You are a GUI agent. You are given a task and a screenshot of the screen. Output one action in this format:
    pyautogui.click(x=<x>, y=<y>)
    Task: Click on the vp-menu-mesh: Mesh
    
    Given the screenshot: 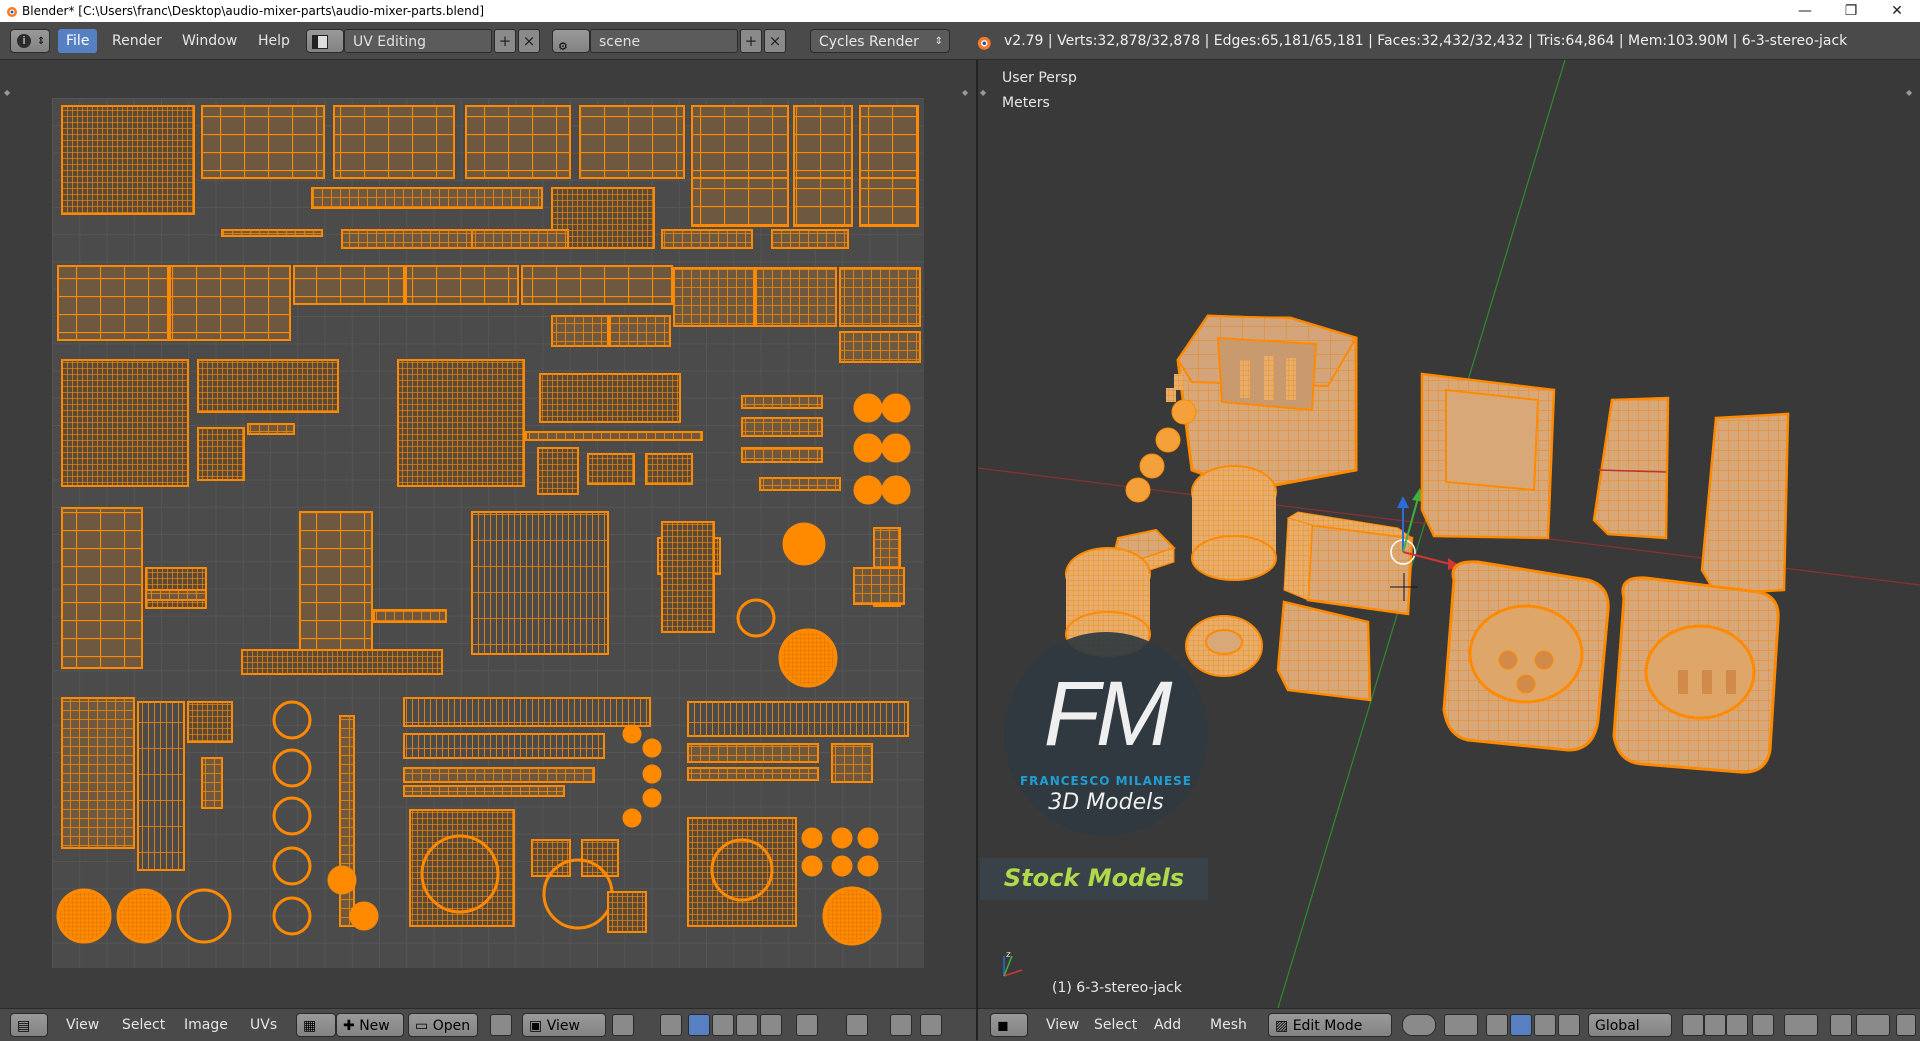 What is the action you would take?
    pyautogui.click(x=1228, y=1025)
    